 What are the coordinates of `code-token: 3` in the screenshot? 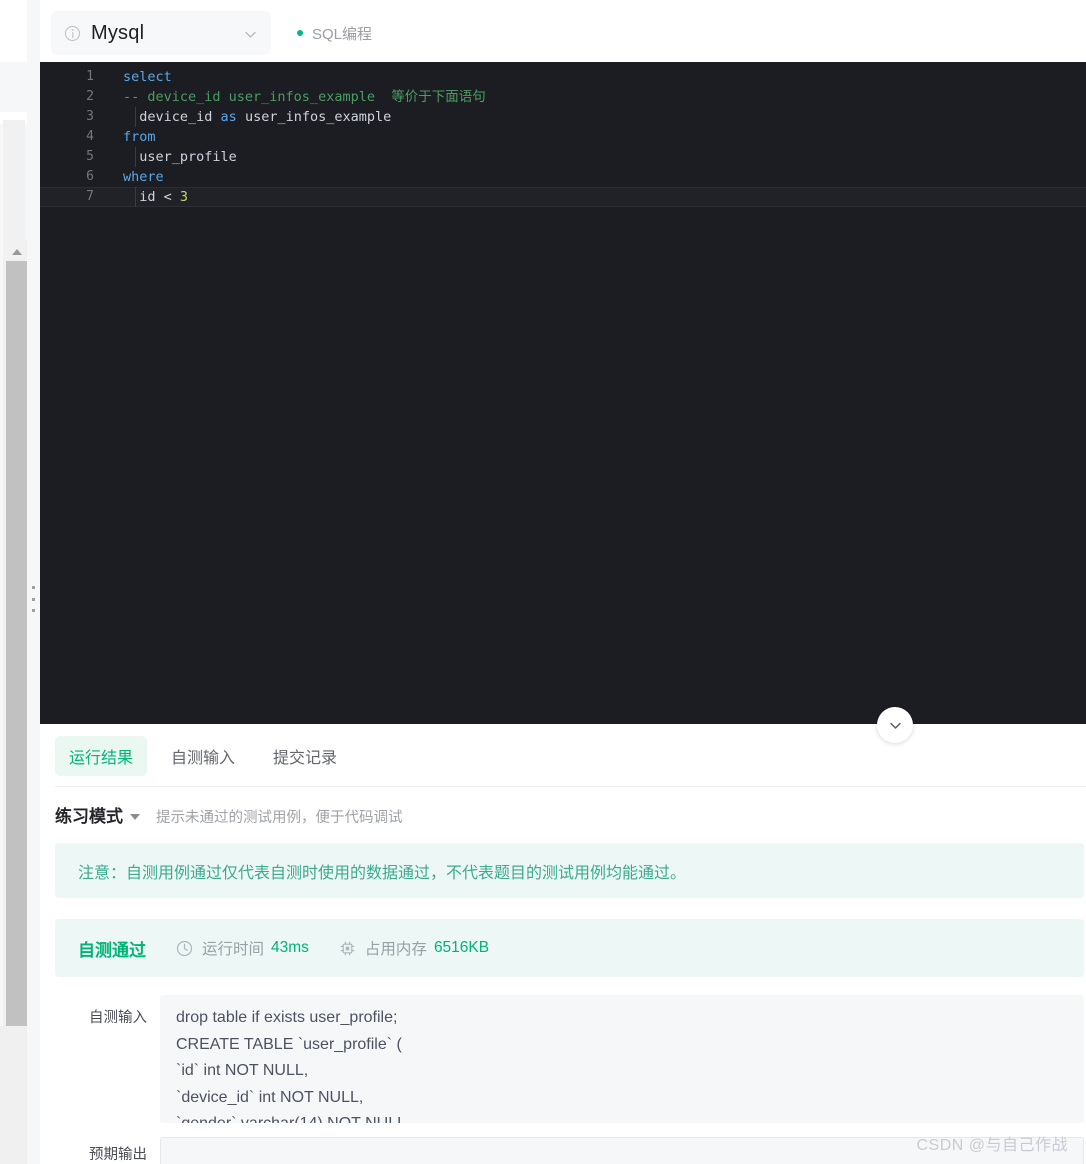 It's located at (184, 197).